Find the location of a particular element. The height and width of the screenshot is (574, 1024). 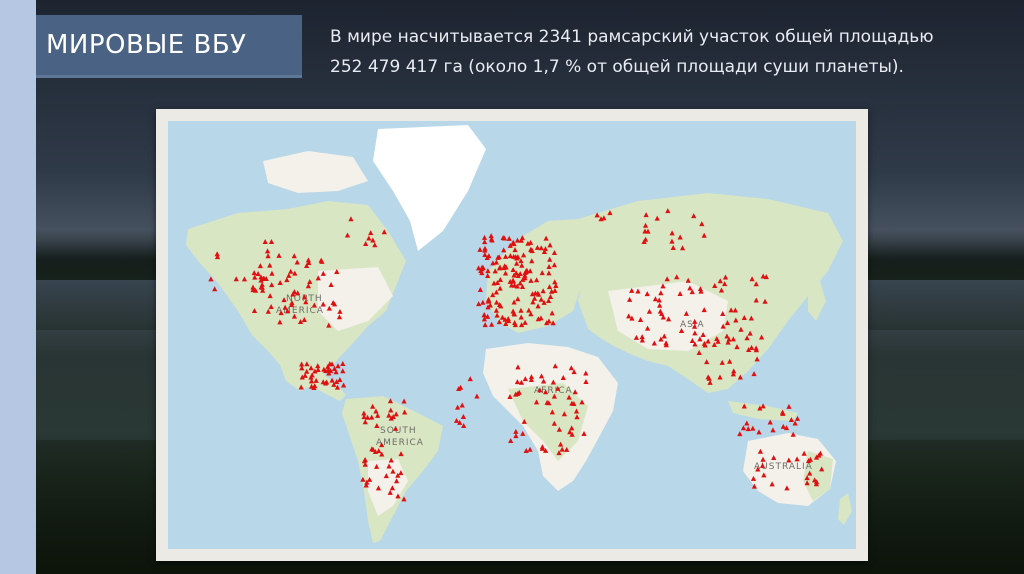

label-south: SOUTH is located at coordinates (398, 431).